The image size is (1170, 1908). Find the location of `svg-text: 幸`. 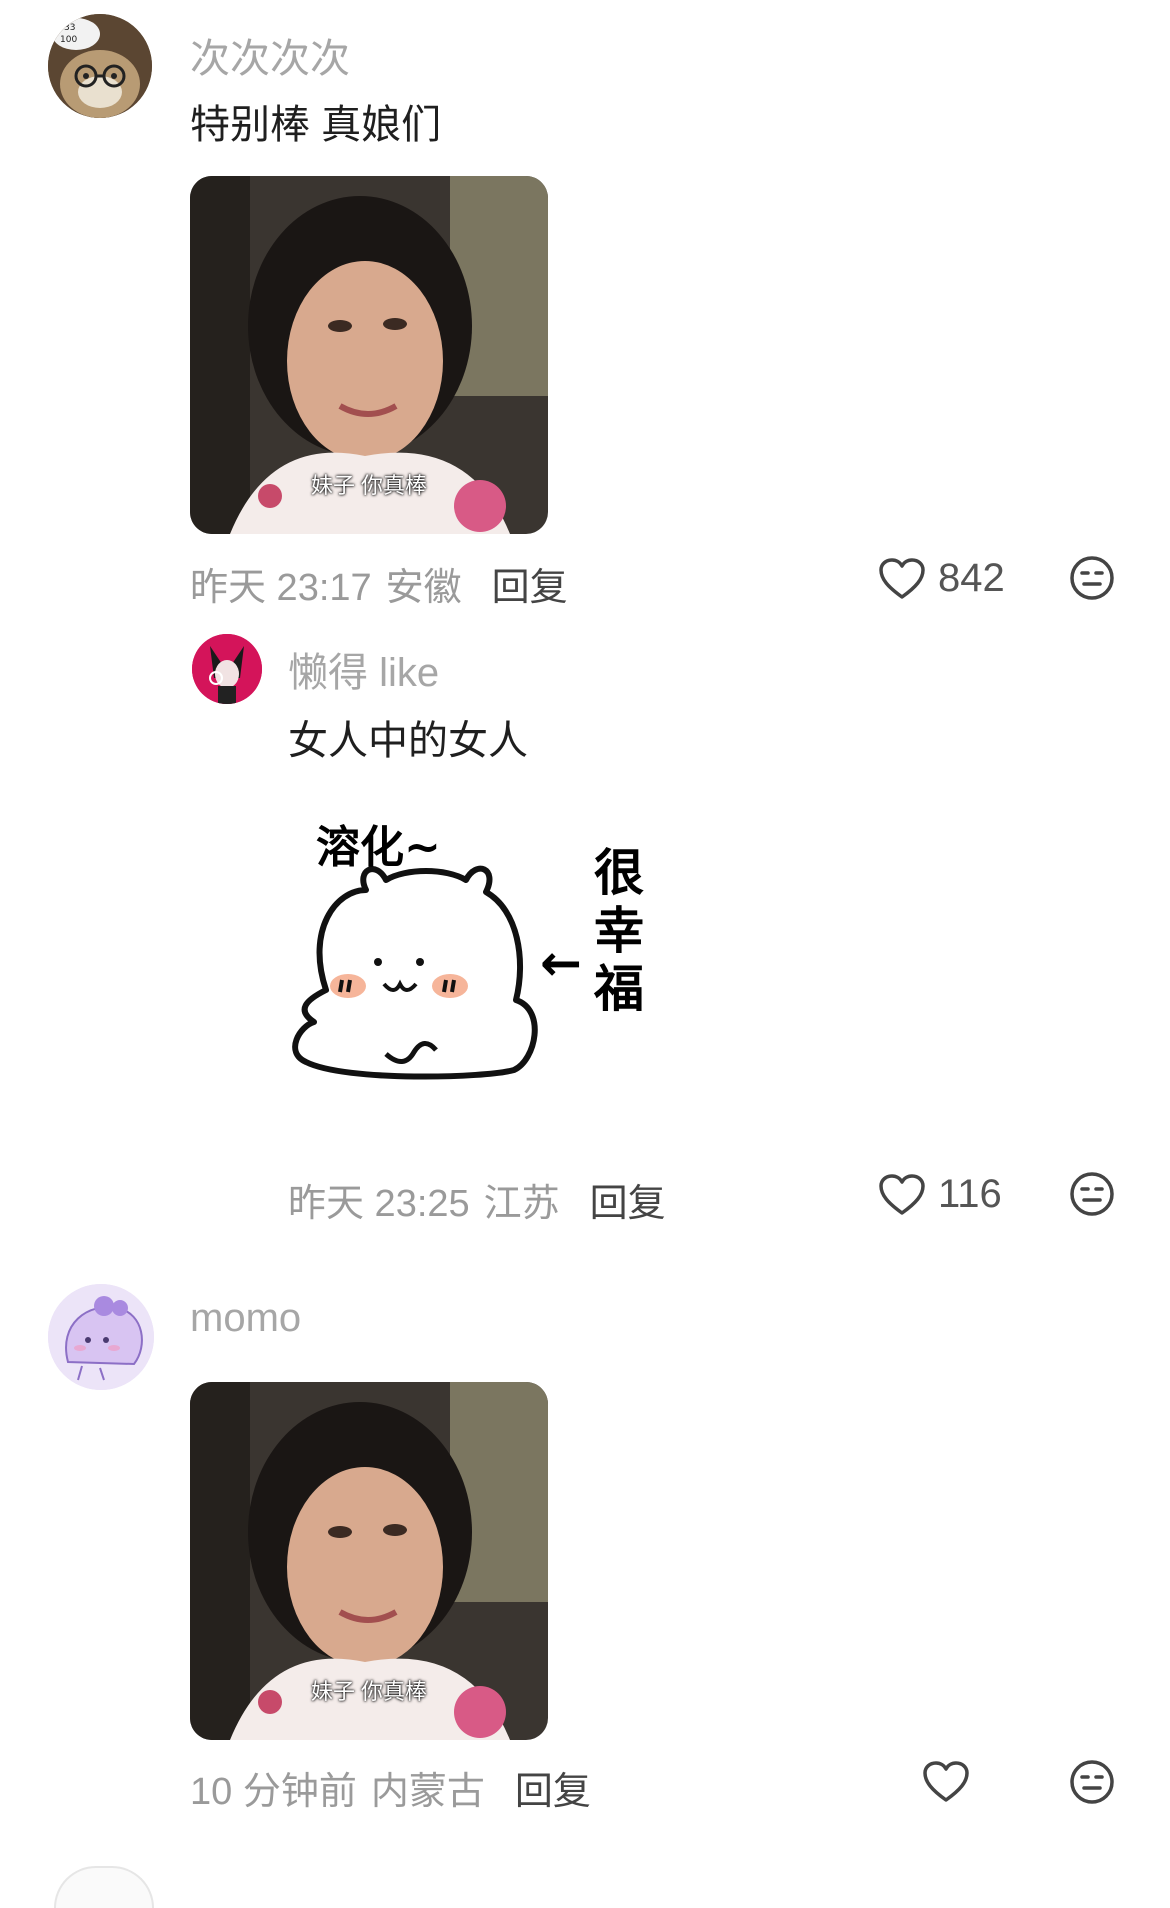

svg-text: 幸 is located at coordinates (619, 931).